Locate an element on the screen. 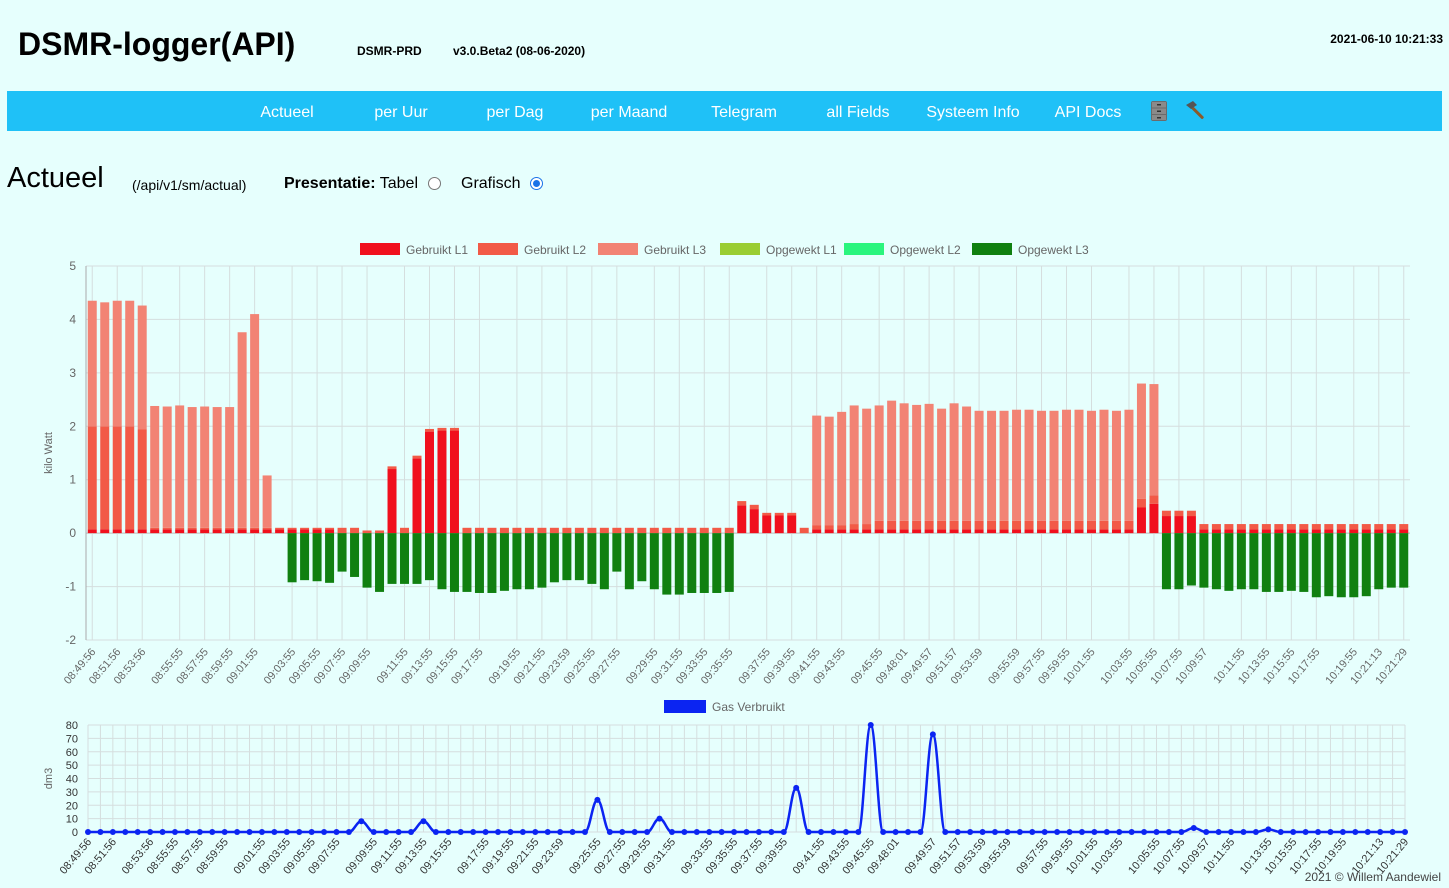 This screenshot has height=888, width=1449. radio-tabel is located at coordinates (434, 183).